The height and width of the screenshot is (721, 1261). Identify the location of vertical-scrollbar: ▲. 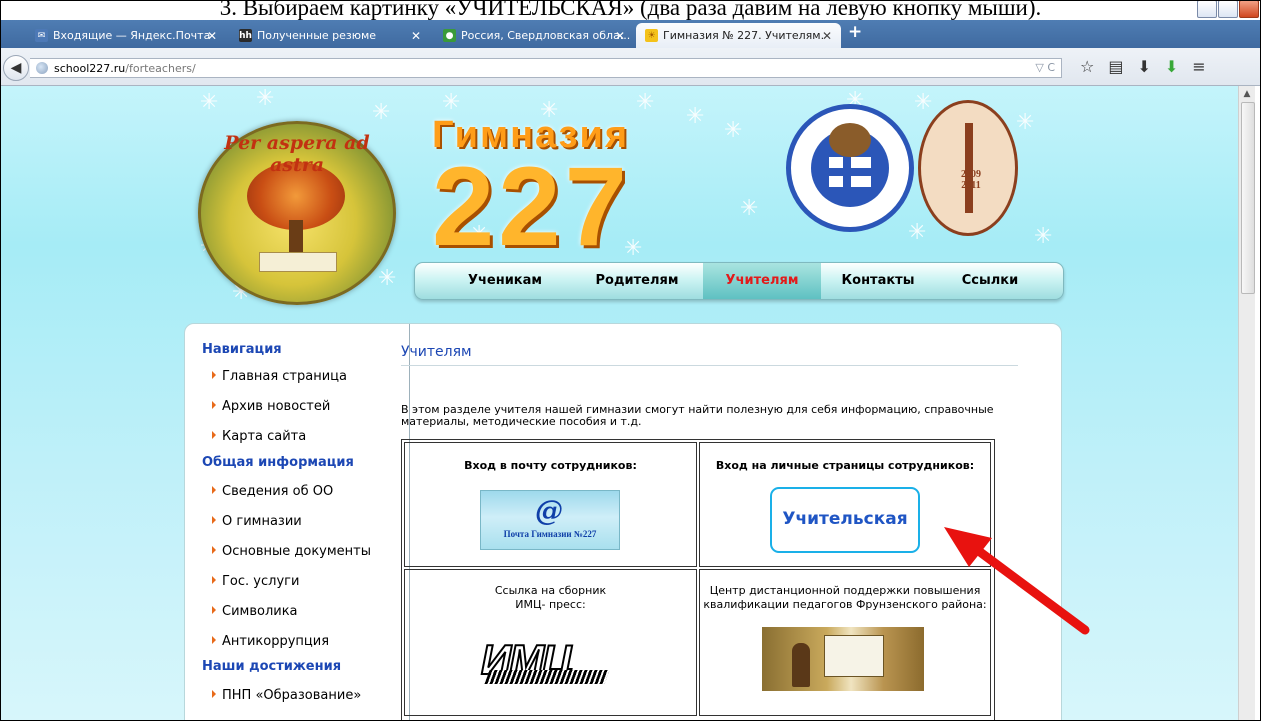
(1246, 403).